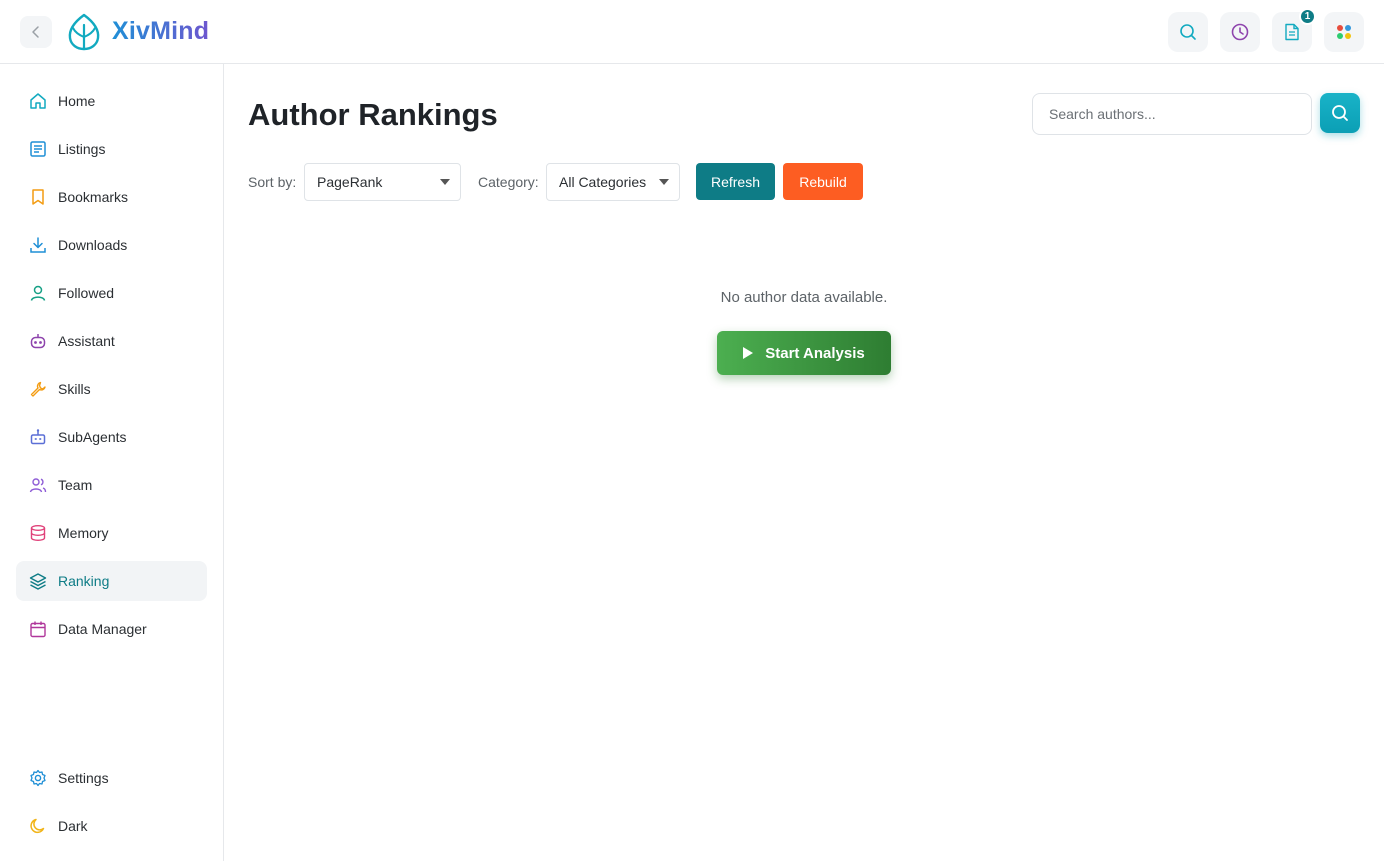 The image size is (1384, 861). What do you see at coordinates (111, 149) in the screenshot?
I see `sidebar-item-listings: Listings` at bounding box center [111, 149].